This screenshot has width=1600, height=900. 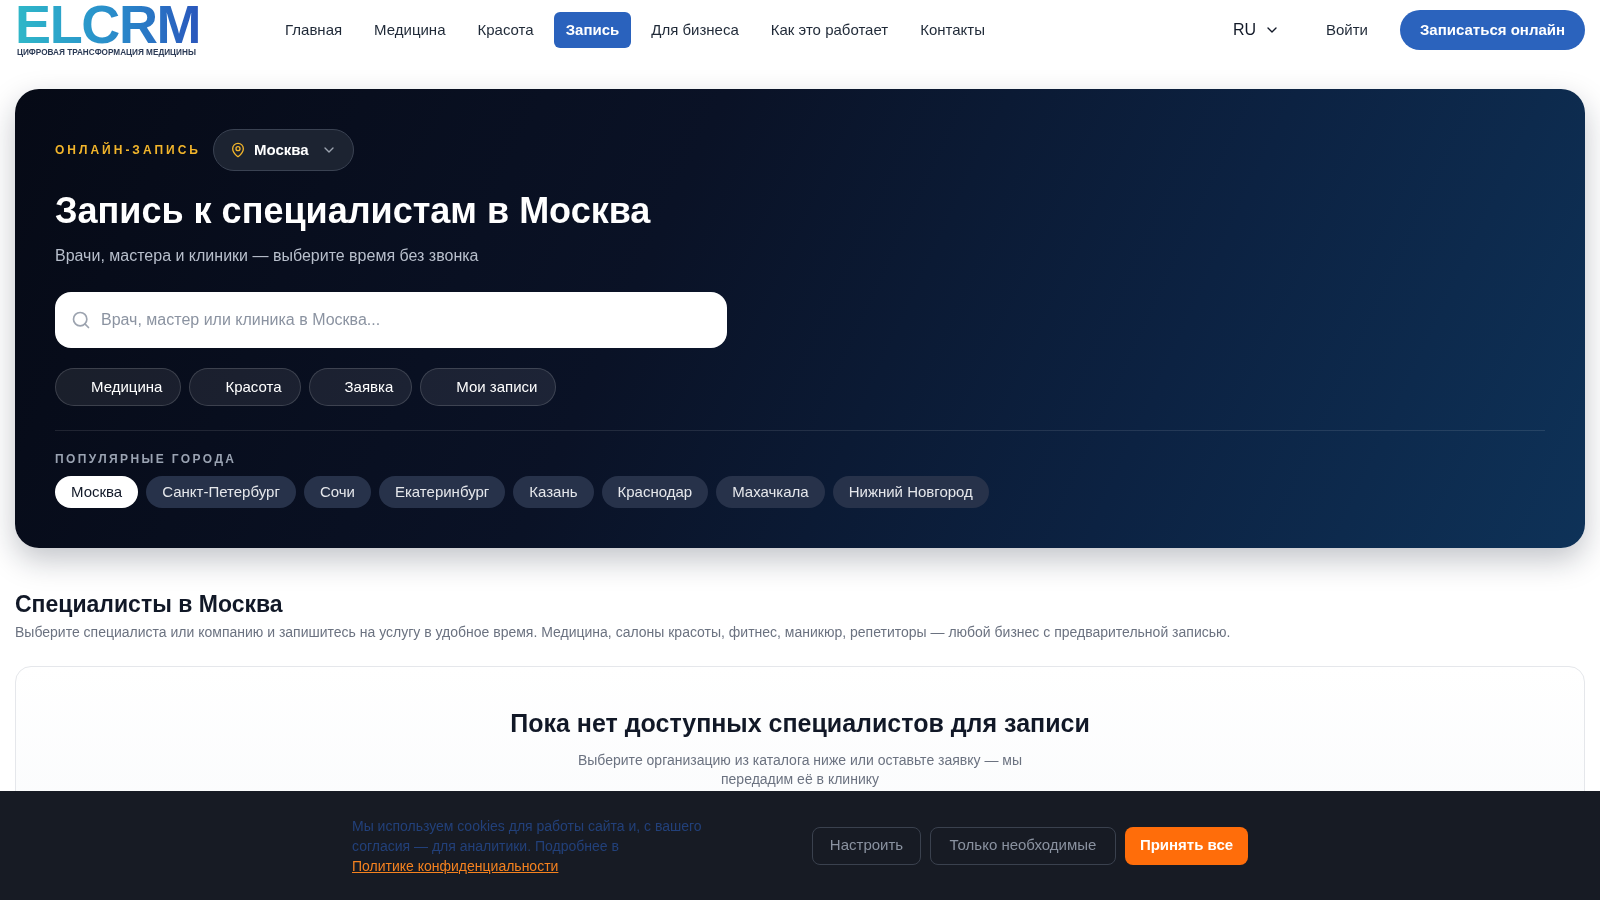 I want to click on city-chip: Сочи, so click(x=337, y=492).